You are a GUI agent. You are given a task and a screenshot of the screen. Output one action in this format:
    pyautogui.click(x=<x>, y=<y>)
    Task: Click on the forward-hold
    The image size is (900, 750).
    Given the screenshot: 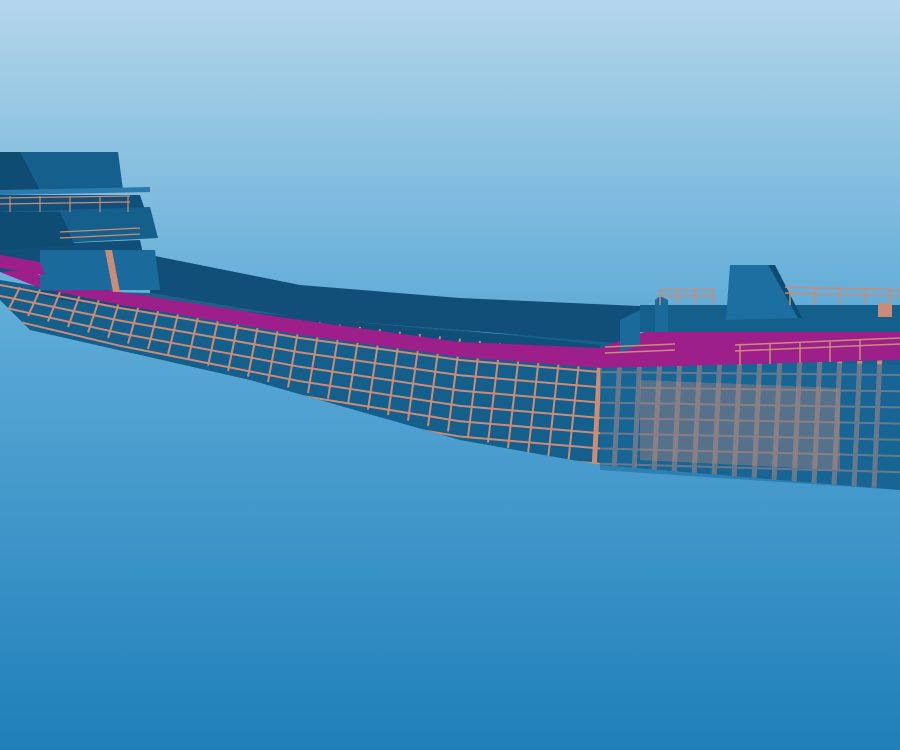 What is the action you would take?
    pyautogui.click(x=750, y=422)
    